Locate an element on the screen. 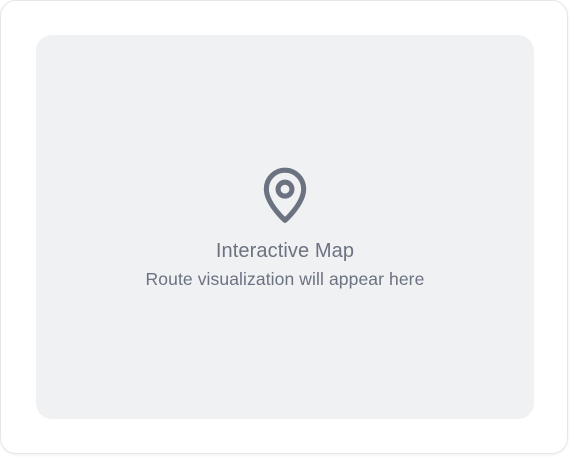 This screenshot has height=458, width=570. map-title: Interactive Map is located at coordinates (285, 250).